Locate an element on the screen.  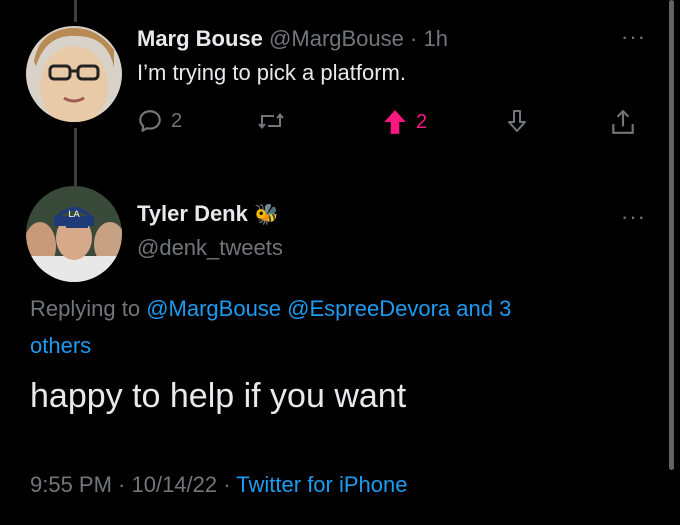
reply-icon is located at coordinates (150, 121).